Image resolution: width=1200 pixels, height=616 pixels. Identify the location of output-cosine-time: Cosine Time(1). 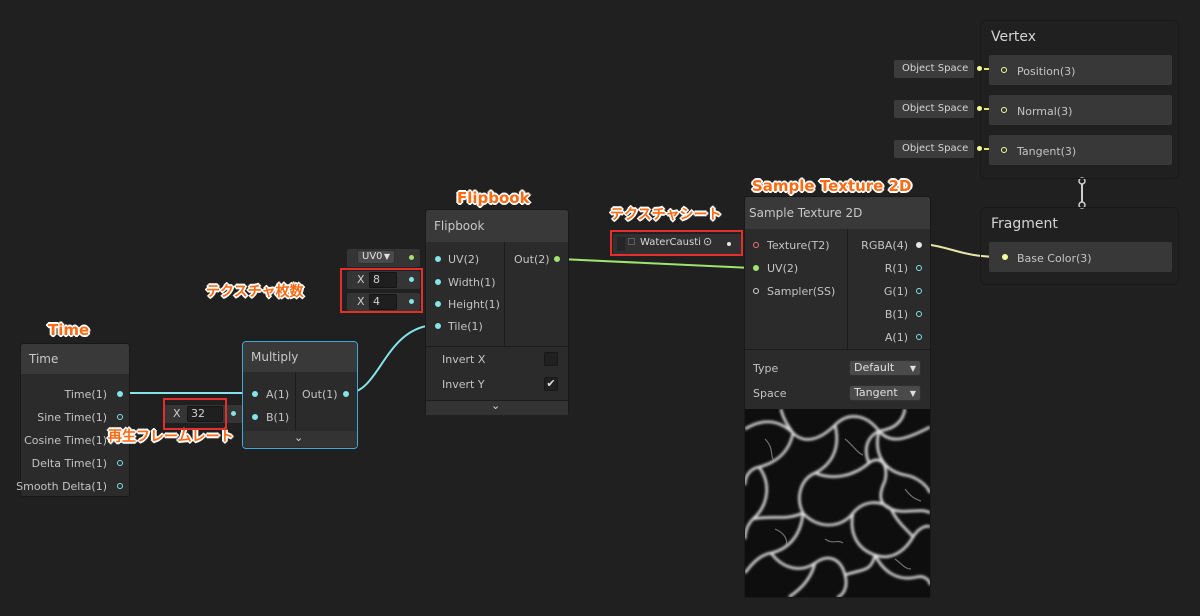
(65, 440).